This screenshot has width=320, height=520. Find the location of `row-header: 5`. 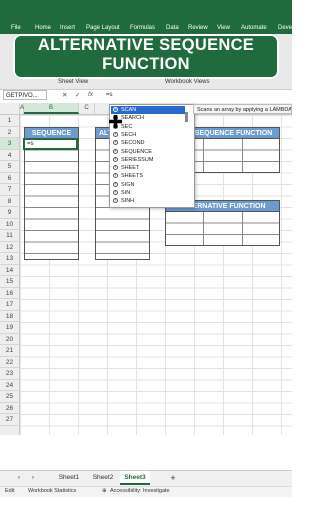

row-header: 5 is located at coordinates (9, 167).